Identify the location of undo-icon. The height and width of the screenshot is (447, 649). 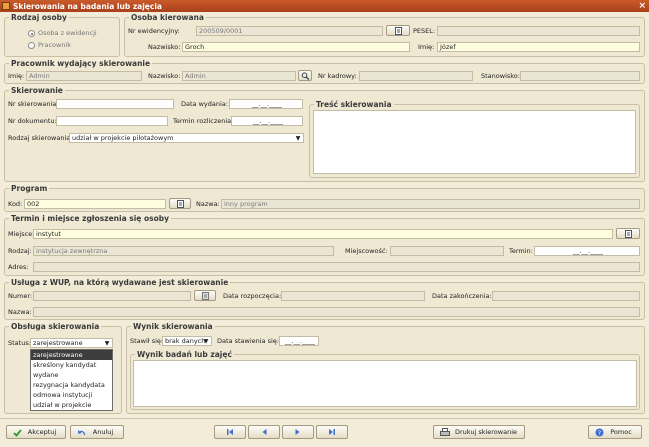
(81, 433).